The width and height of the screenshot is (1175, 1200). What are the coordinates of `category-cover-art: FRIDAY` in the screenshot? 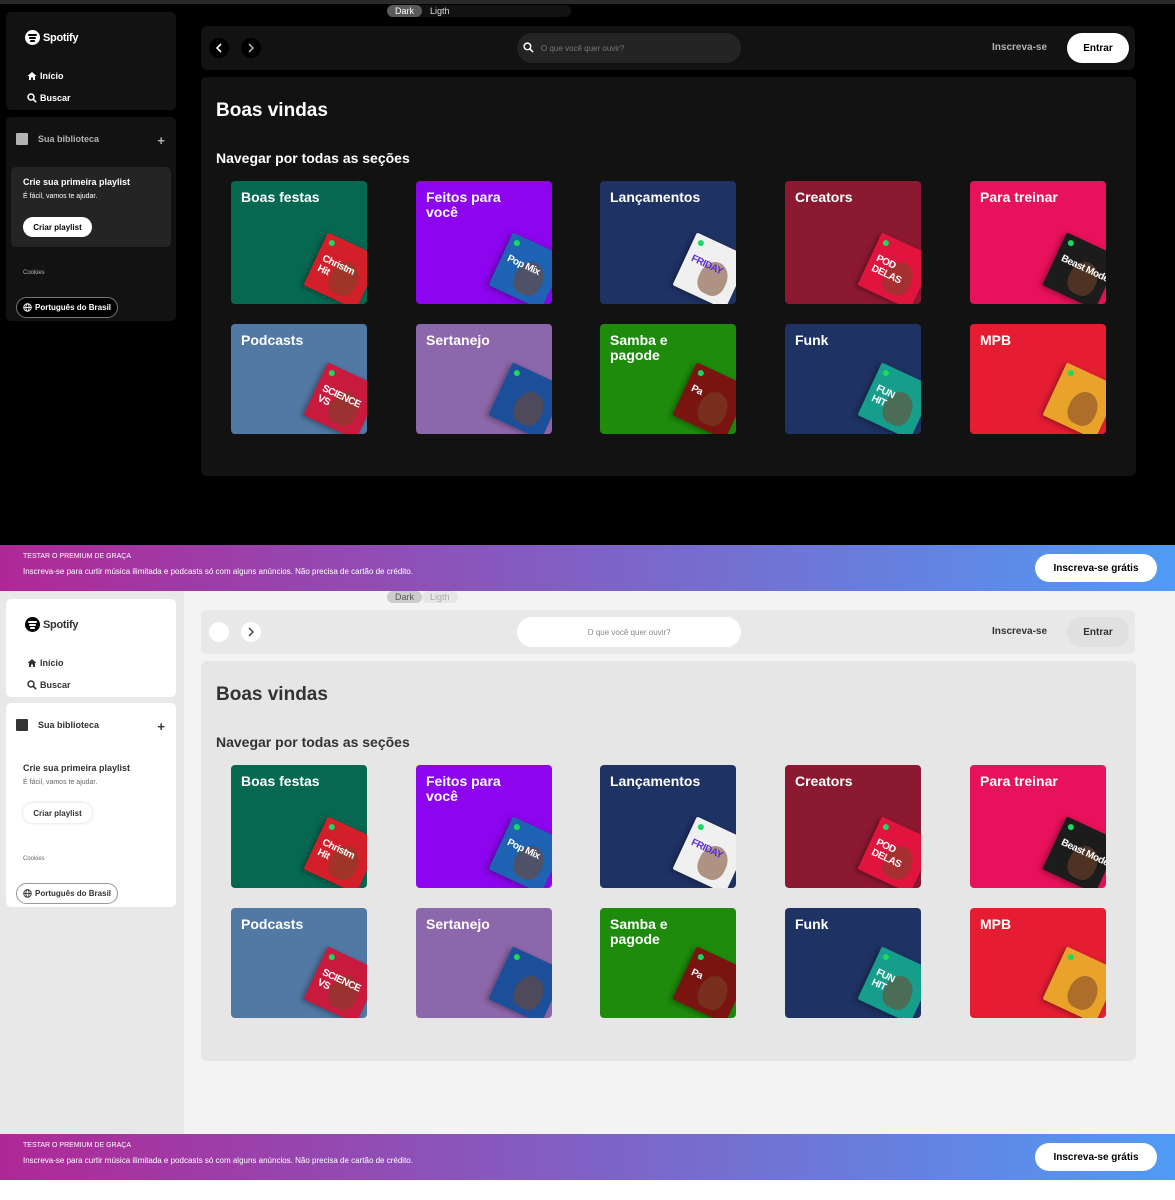 It's located at (704, 268).